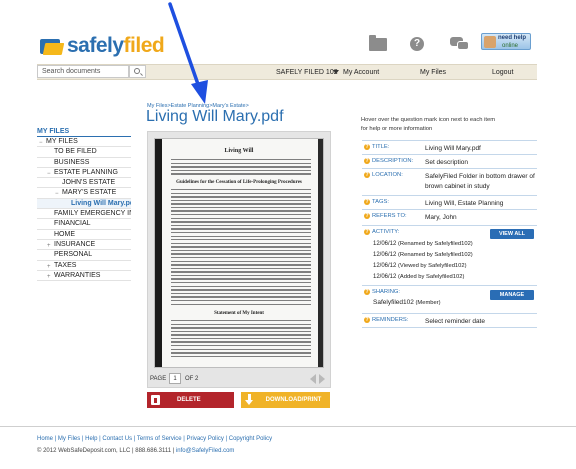 This screenshot has width=576, height=469. What do you see at coordinates (84, 173) in the screenshot?
I see `tree-item-estate-planning: − ESTATE PLANNING` at bounding box center [84, 173].